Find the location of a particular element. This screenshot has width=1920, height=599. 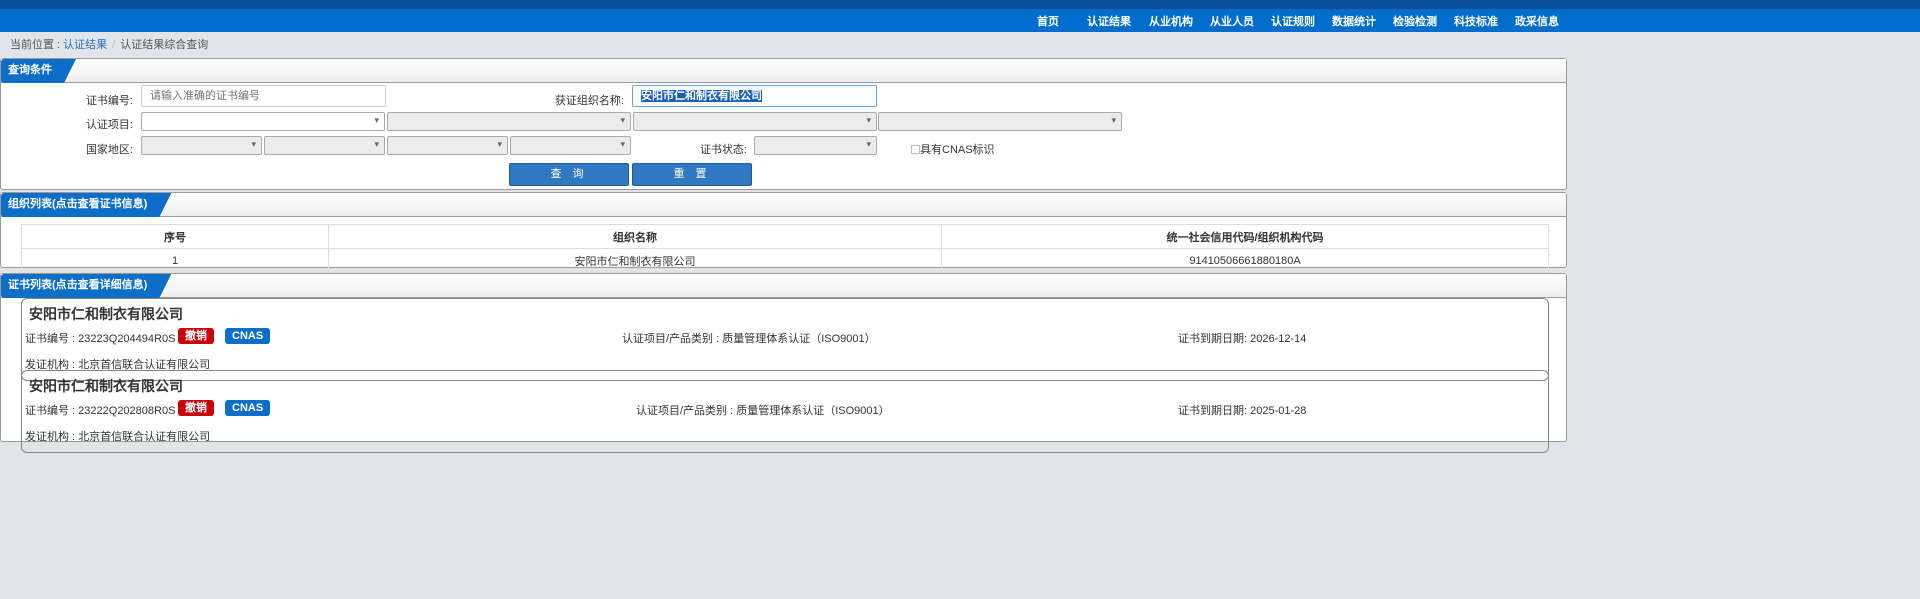

panel-title: 证书列表(点击查看详细信息) is located at coordinates (86, 286).